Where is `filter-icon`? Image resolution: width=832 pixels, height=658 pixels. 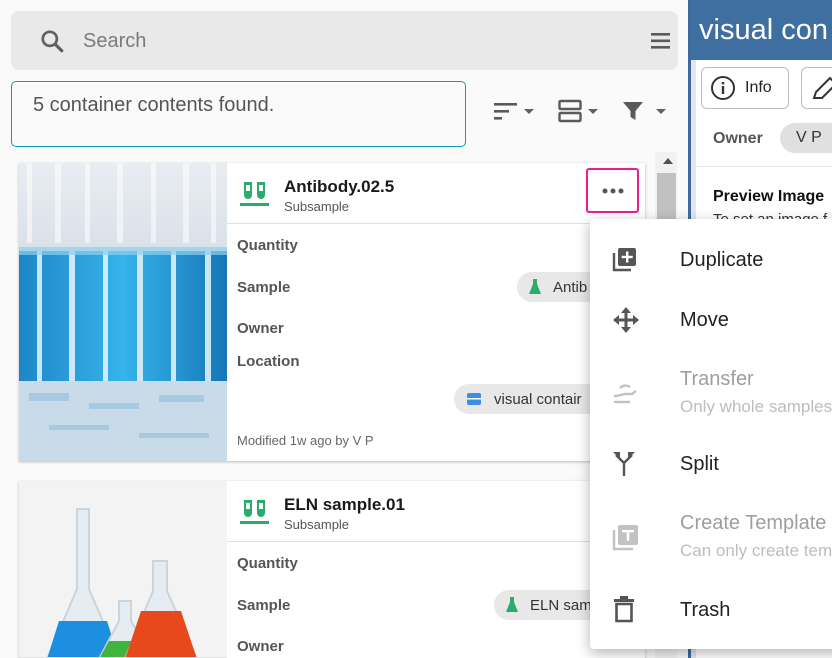
filter-icon is located at coordinates (633, 111).